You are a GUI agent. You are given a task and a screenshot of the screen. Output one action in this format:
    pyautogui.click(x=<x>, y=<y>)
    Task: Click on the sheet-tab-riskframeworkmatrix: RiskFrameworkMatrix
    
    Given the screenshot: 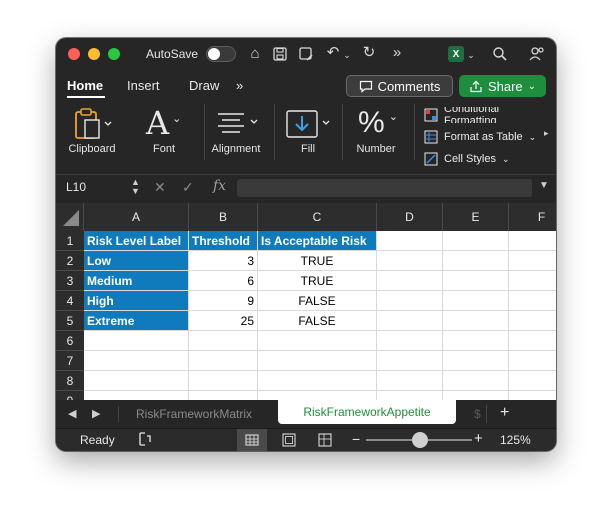 What is the action you would take?
    pyautogui.click(x=194, y=414)
    